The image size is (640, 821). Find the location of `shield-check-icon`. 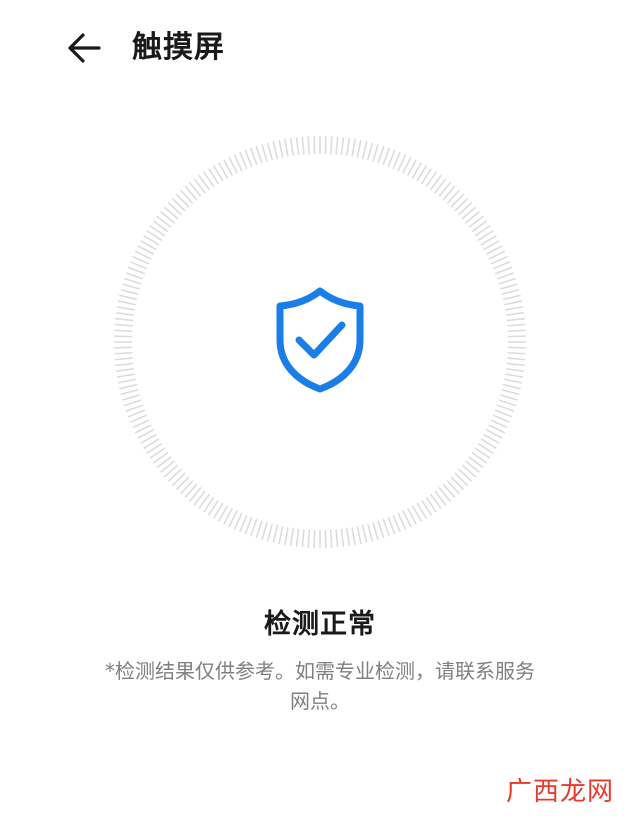

shield-check-icon is located at coordinates (320, 340).